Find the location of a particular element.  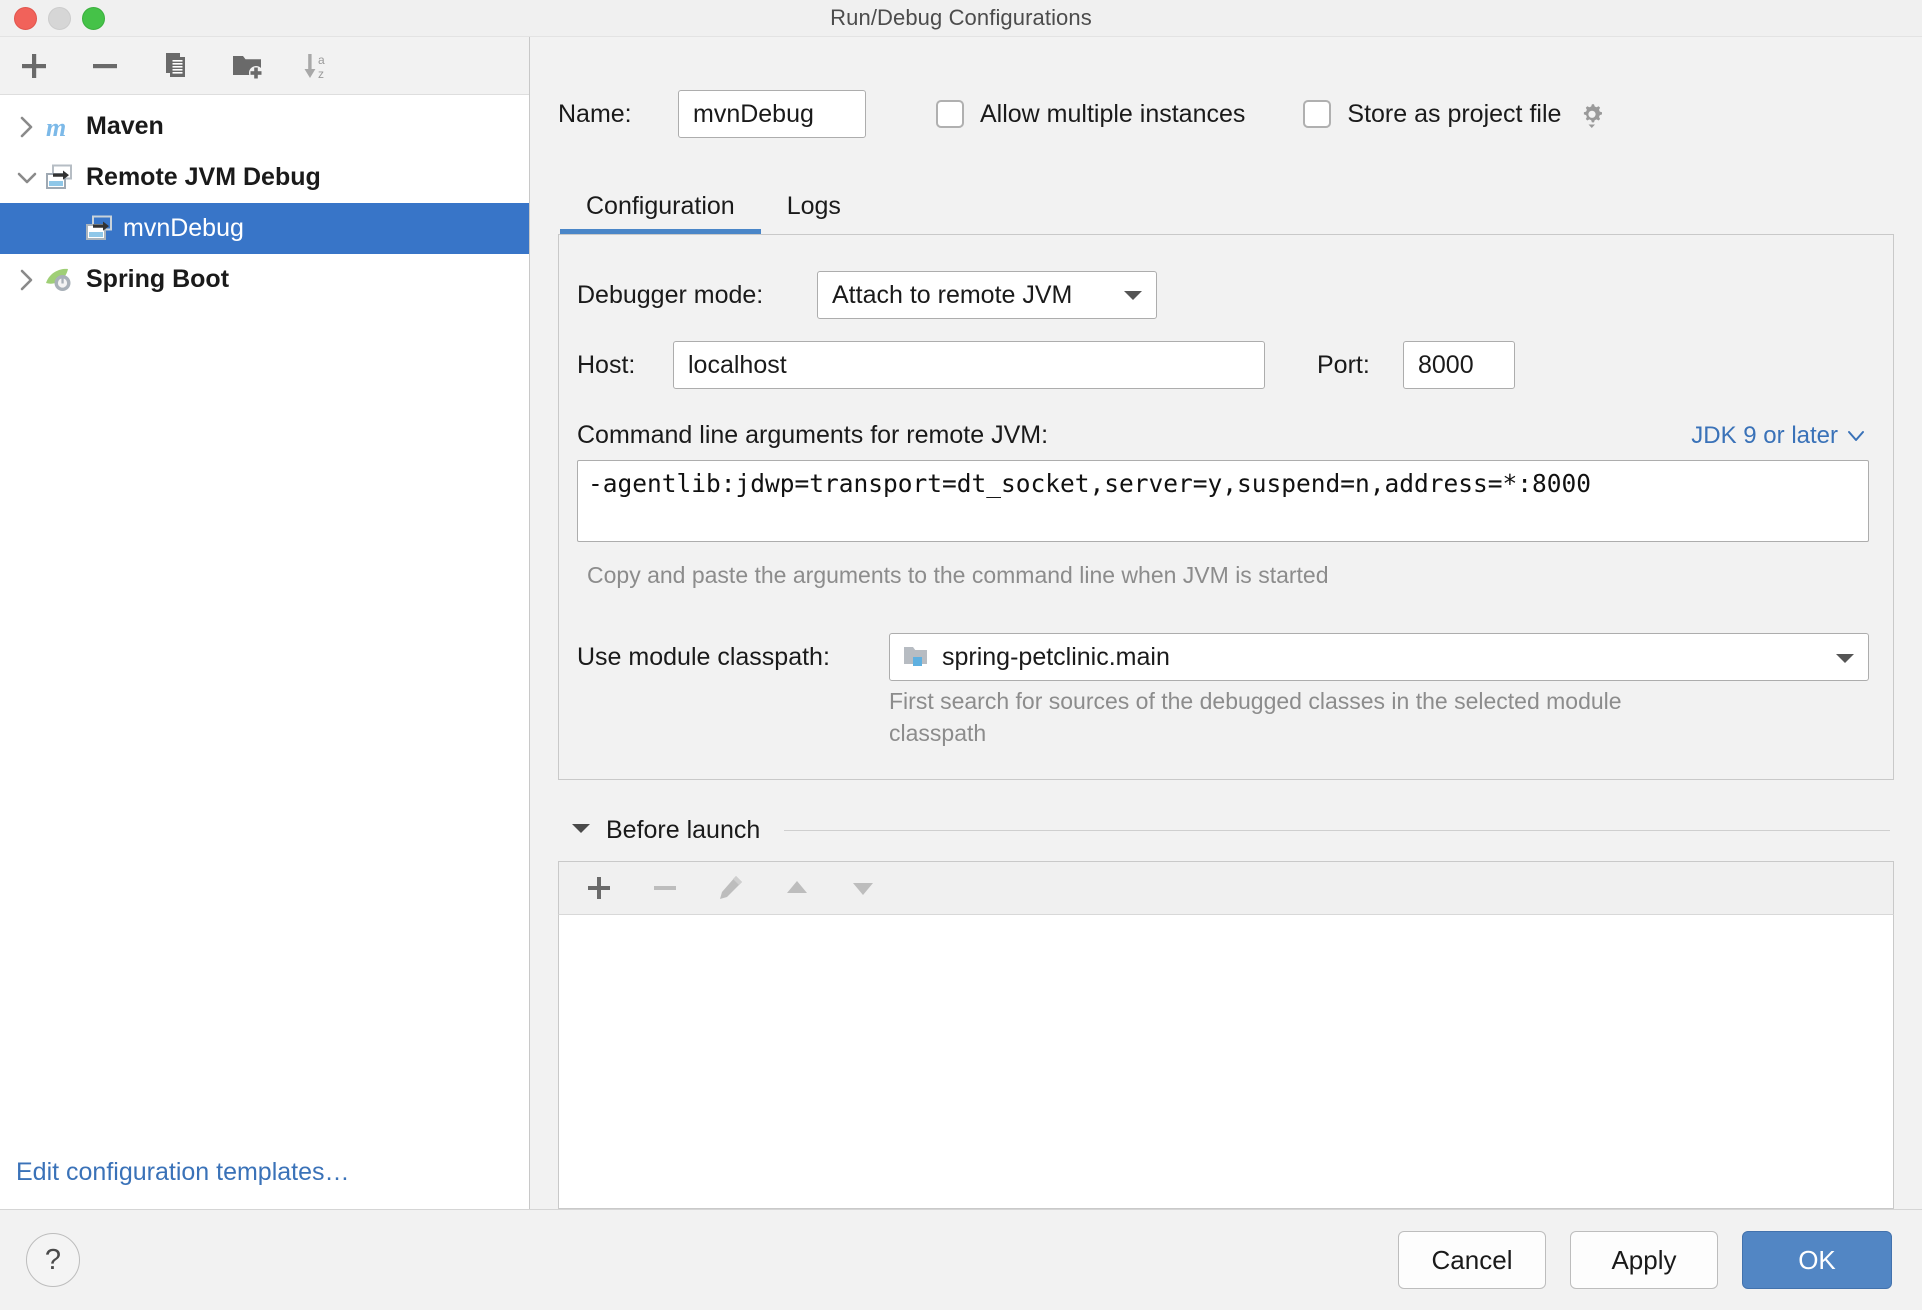

close-window-button is located at coordinates (25, 18).